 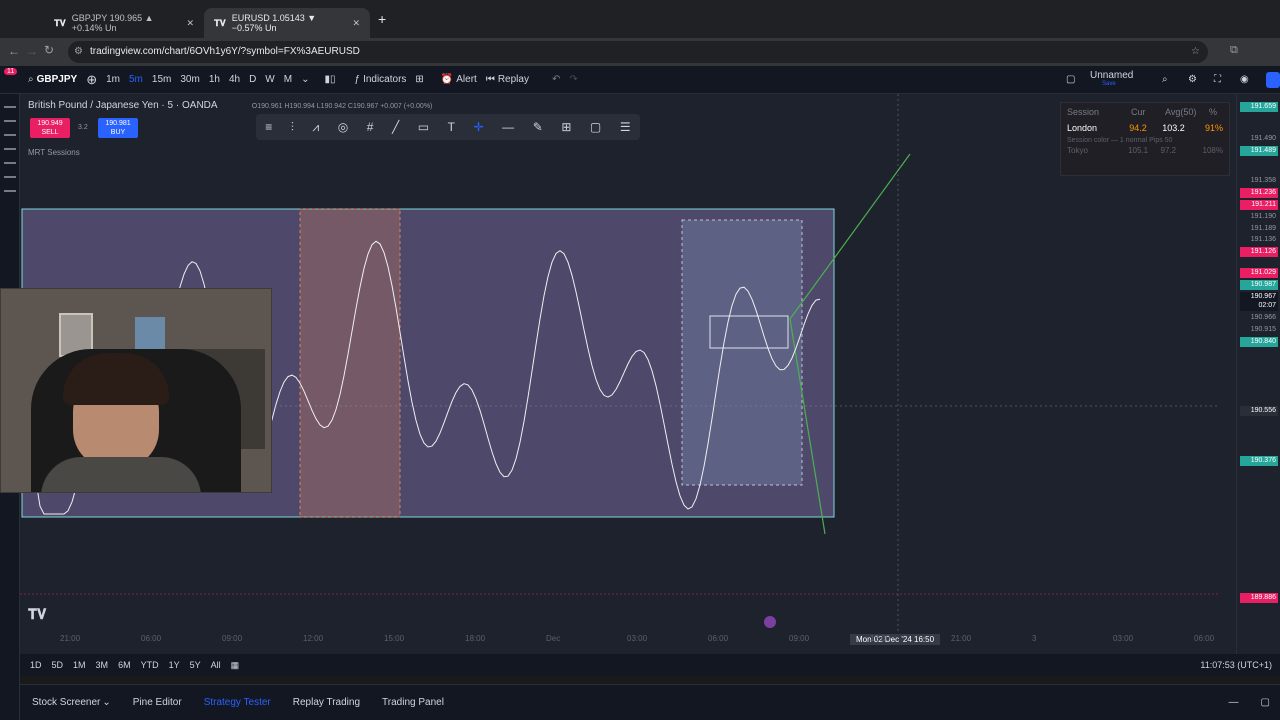 I want to click on interval-4h: 4h, so click(x=234, y=79).